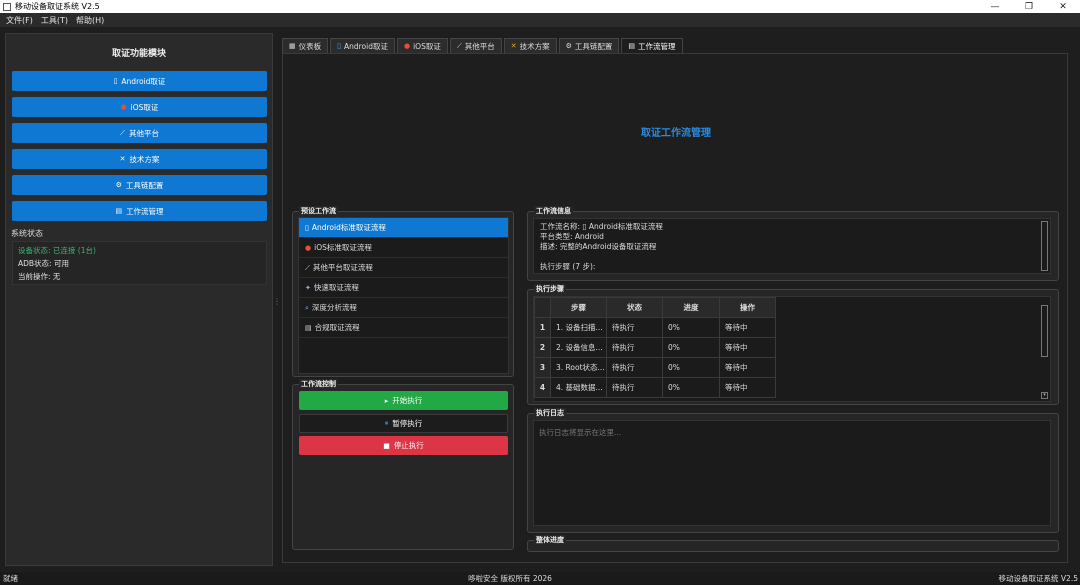 Image resolution: width=1080 pixels, height=585 pixels. I want to click on tab-label: 技术方案, so click(534, 46).